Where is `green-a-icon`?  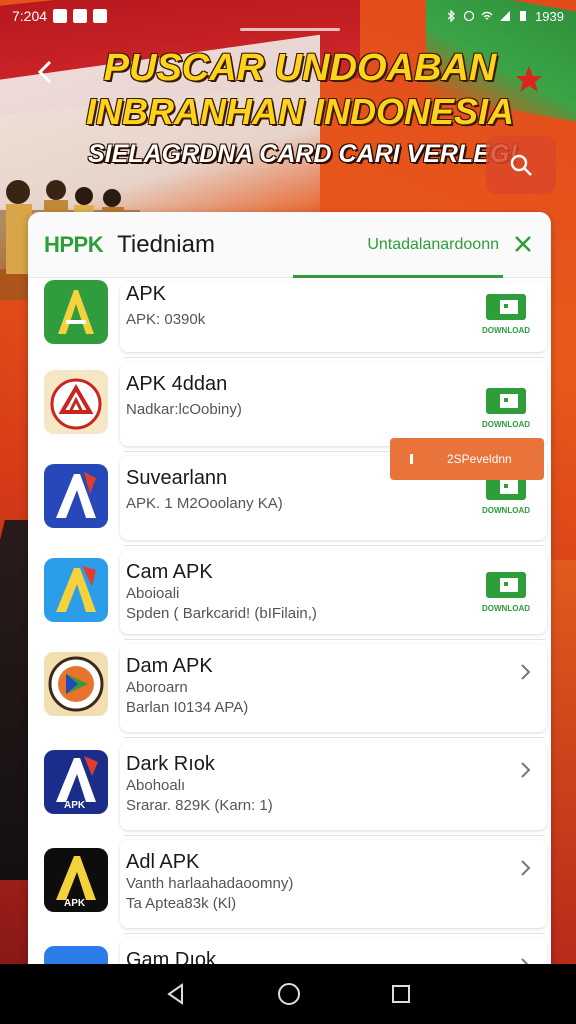 green-a-icon is located at coordinates (76, 312).